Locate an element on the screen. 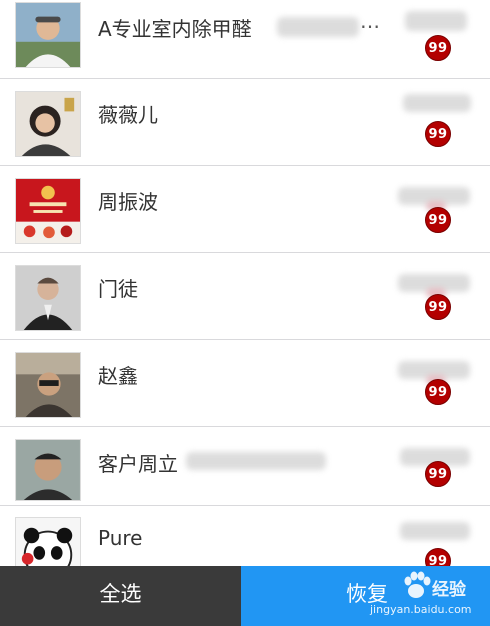 Image resolution: width=490 pixels, height=626 pixels. list-item: A专业室内除甲醛 … 99 is located at coordinates (245, 39).